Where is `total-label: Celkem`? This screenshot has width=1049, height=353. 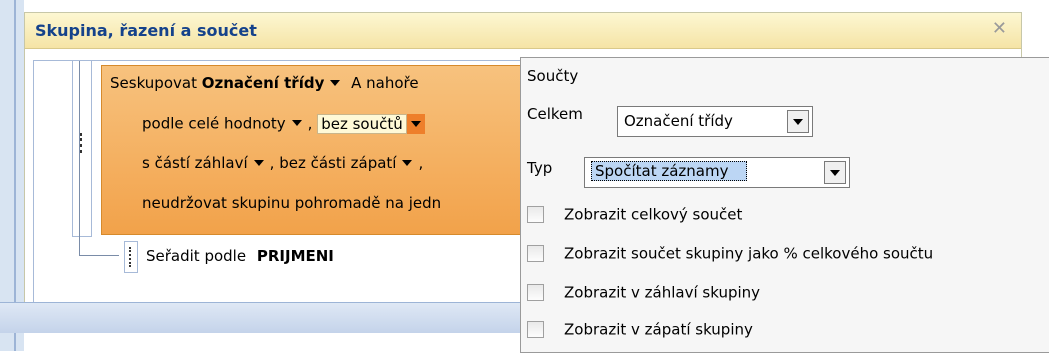 total-label: Celkem is located at coordinates (555, 114).